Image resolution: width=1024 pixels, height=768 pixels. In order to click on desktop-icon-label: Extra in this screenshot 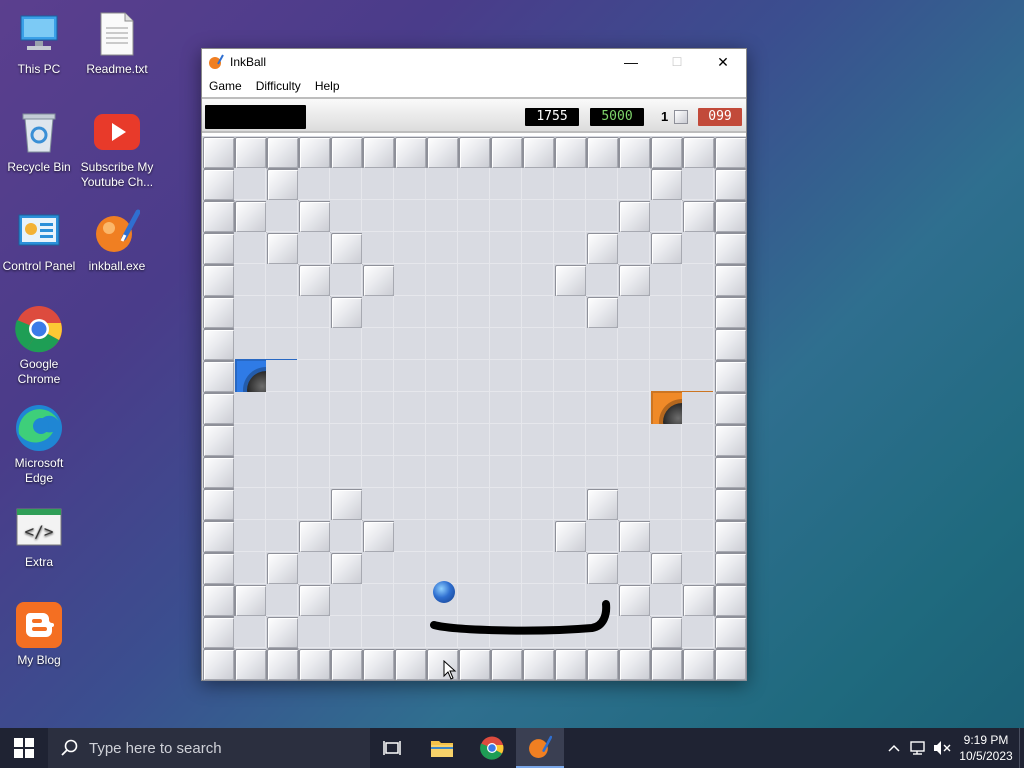, I will do `click(38, 562)`.